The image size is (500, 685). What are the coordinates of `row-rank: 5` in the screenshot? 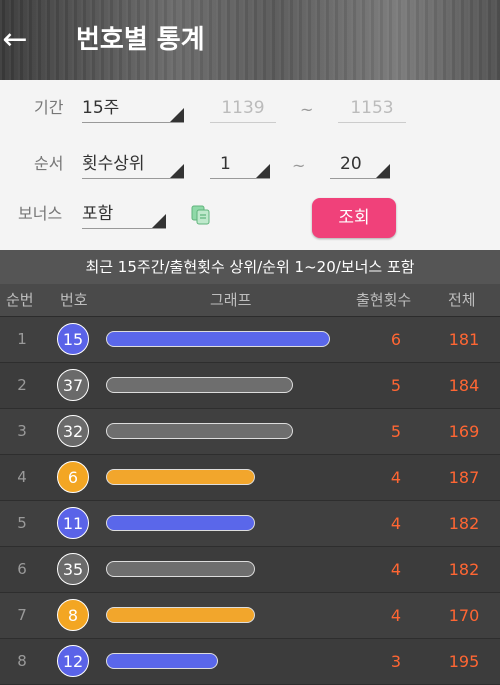 It's located at (22, 523).